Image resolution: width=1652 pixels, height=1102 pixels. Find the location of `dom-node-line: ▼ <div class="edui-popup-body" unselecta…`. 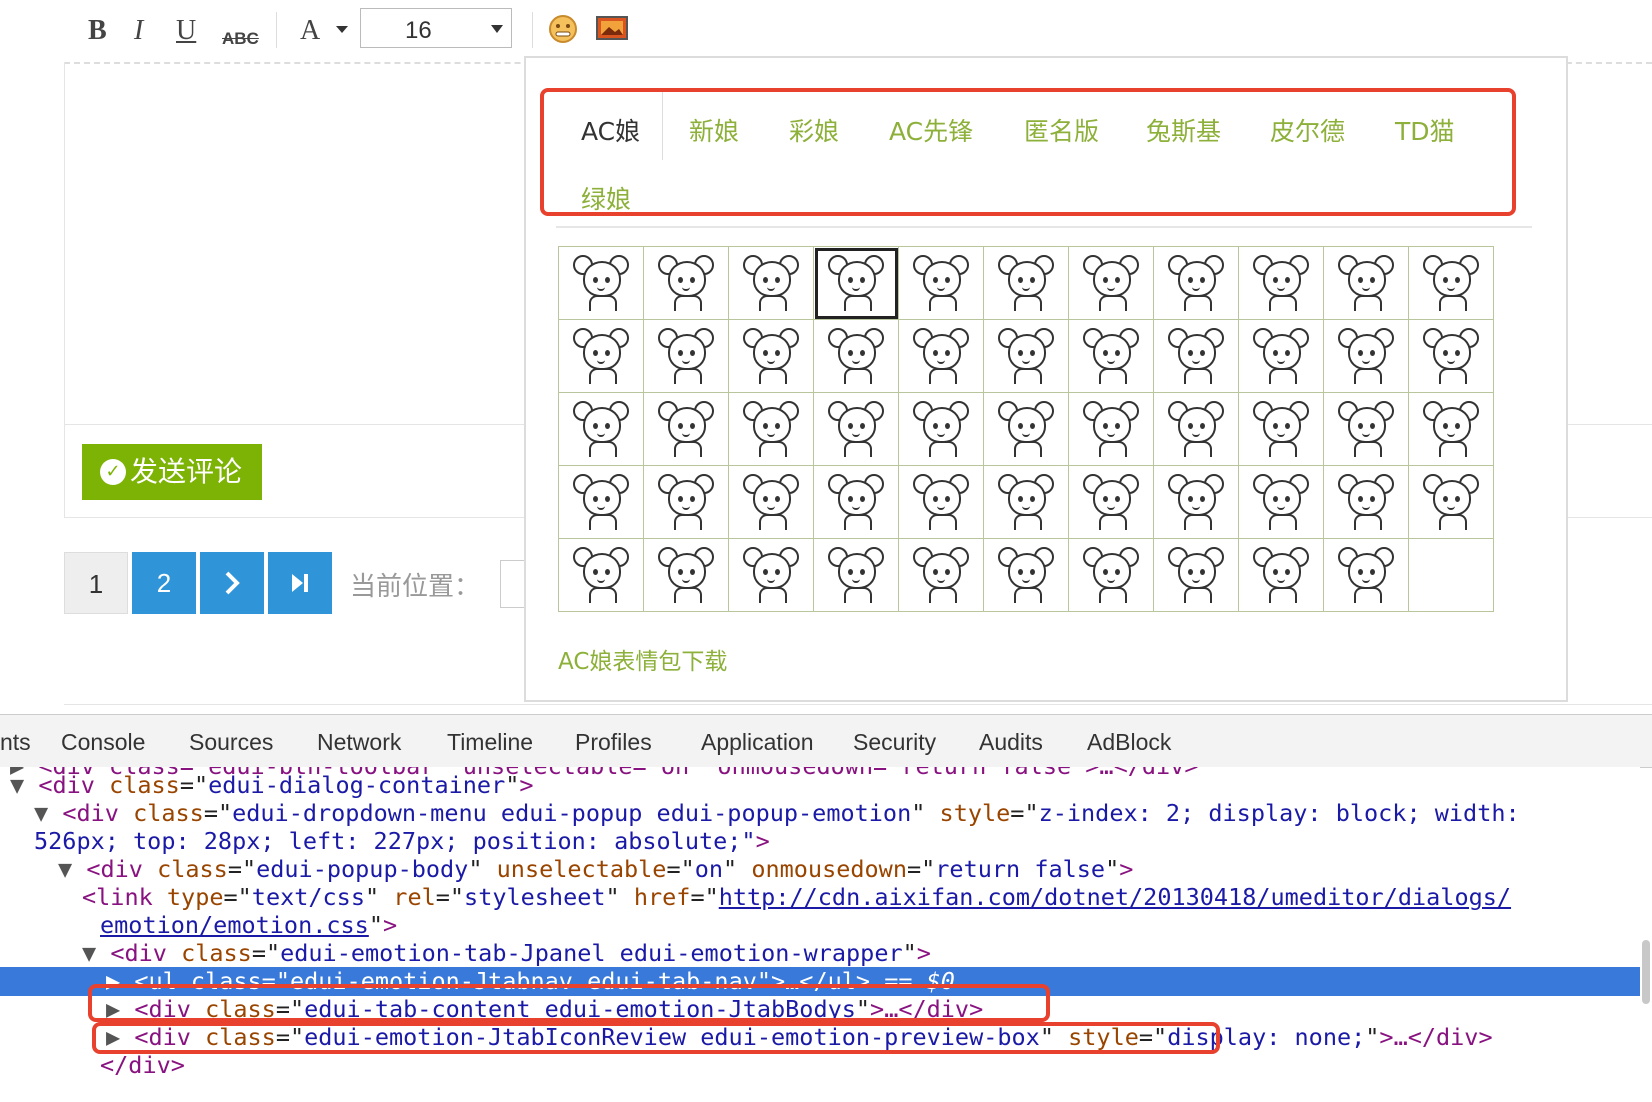

dom-node-line: ▼ <div class="edui-popup-body" unselecta… is located at coordinates (820, 869).